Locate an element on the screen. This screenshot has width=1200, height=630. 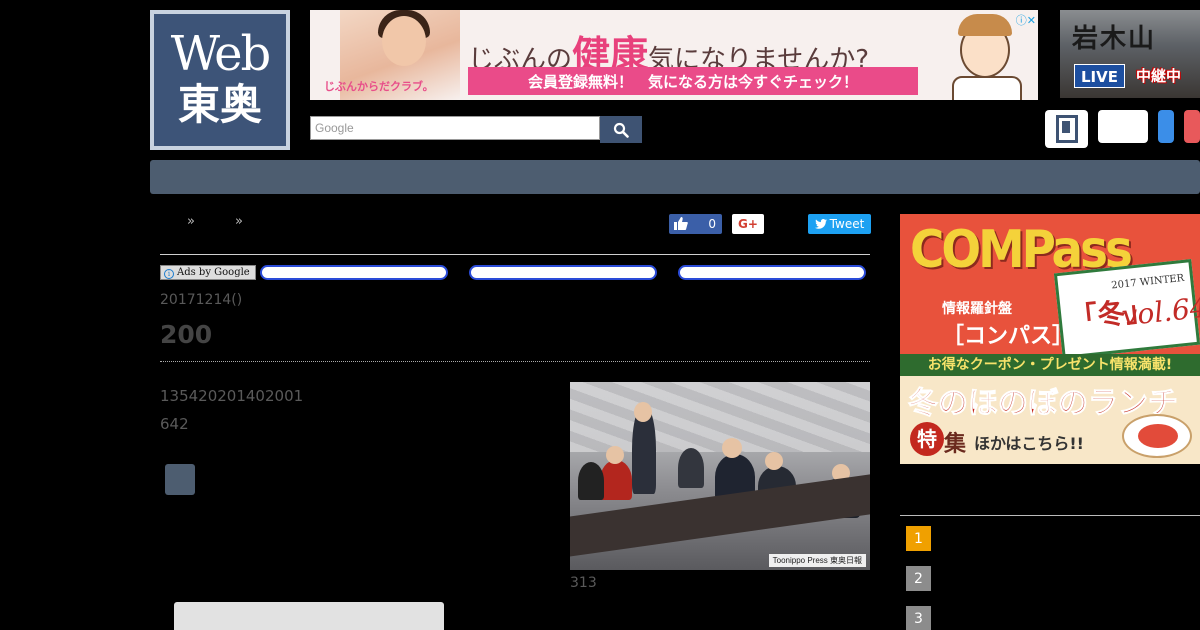
search-button is located at coordinates (621, 129).